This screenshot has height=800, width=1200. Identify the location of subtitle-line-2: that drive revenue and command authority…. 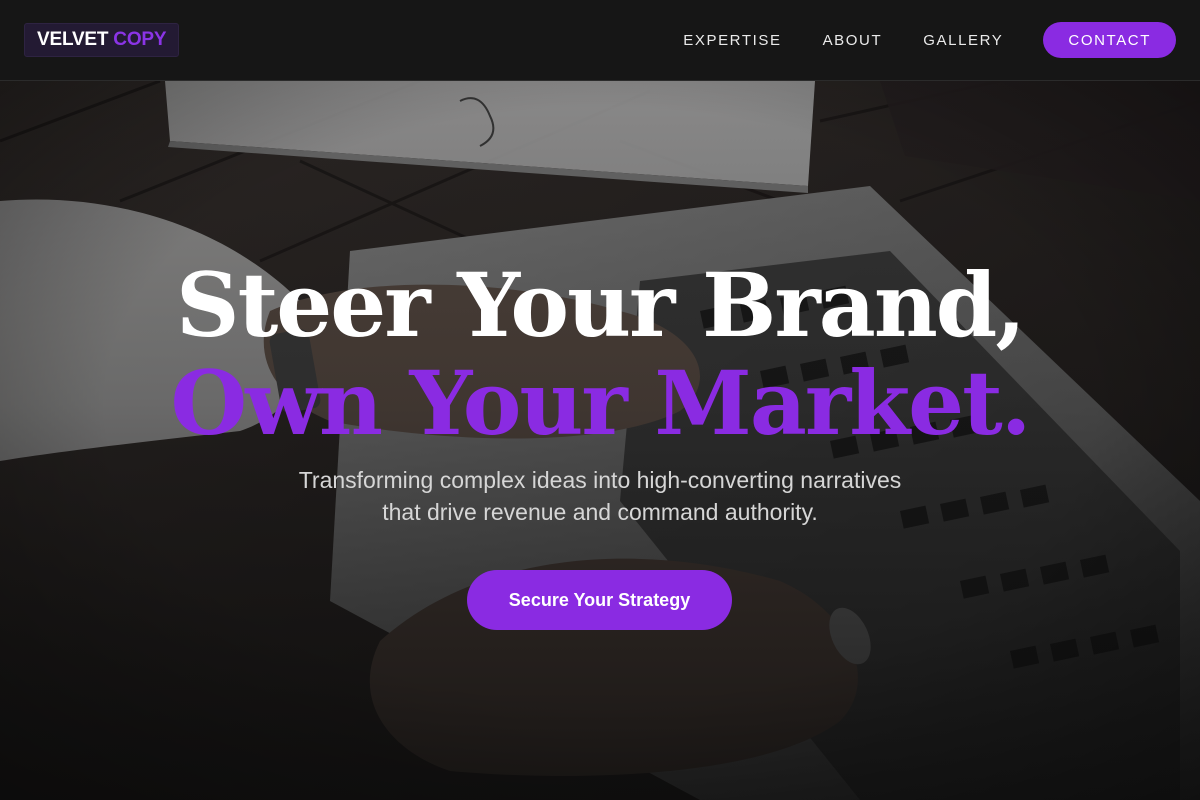
(600, 512).